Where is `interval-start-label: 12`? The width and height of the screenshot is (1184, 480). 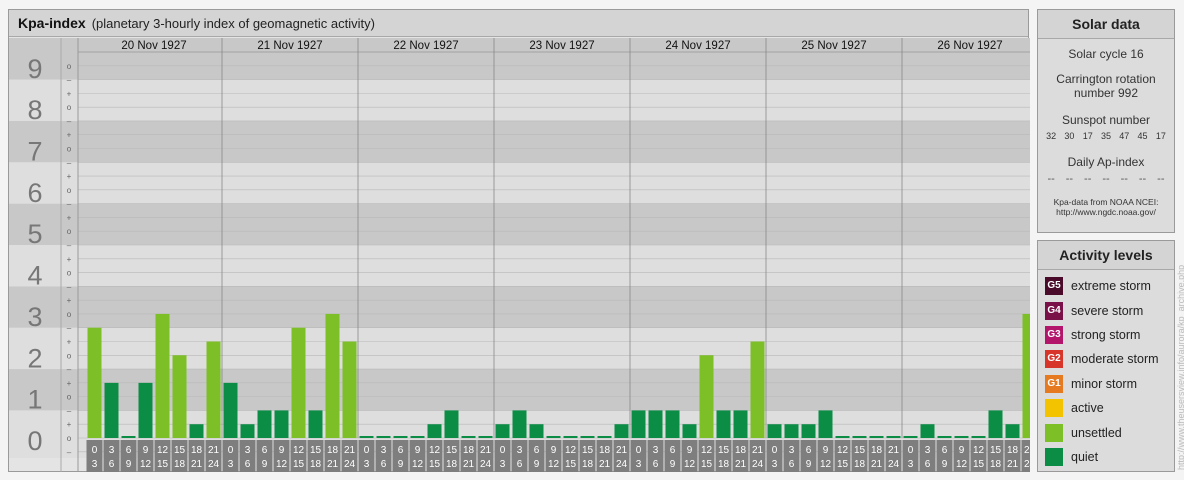 interval-start-label: 12 is located at coordinates (299, 450).